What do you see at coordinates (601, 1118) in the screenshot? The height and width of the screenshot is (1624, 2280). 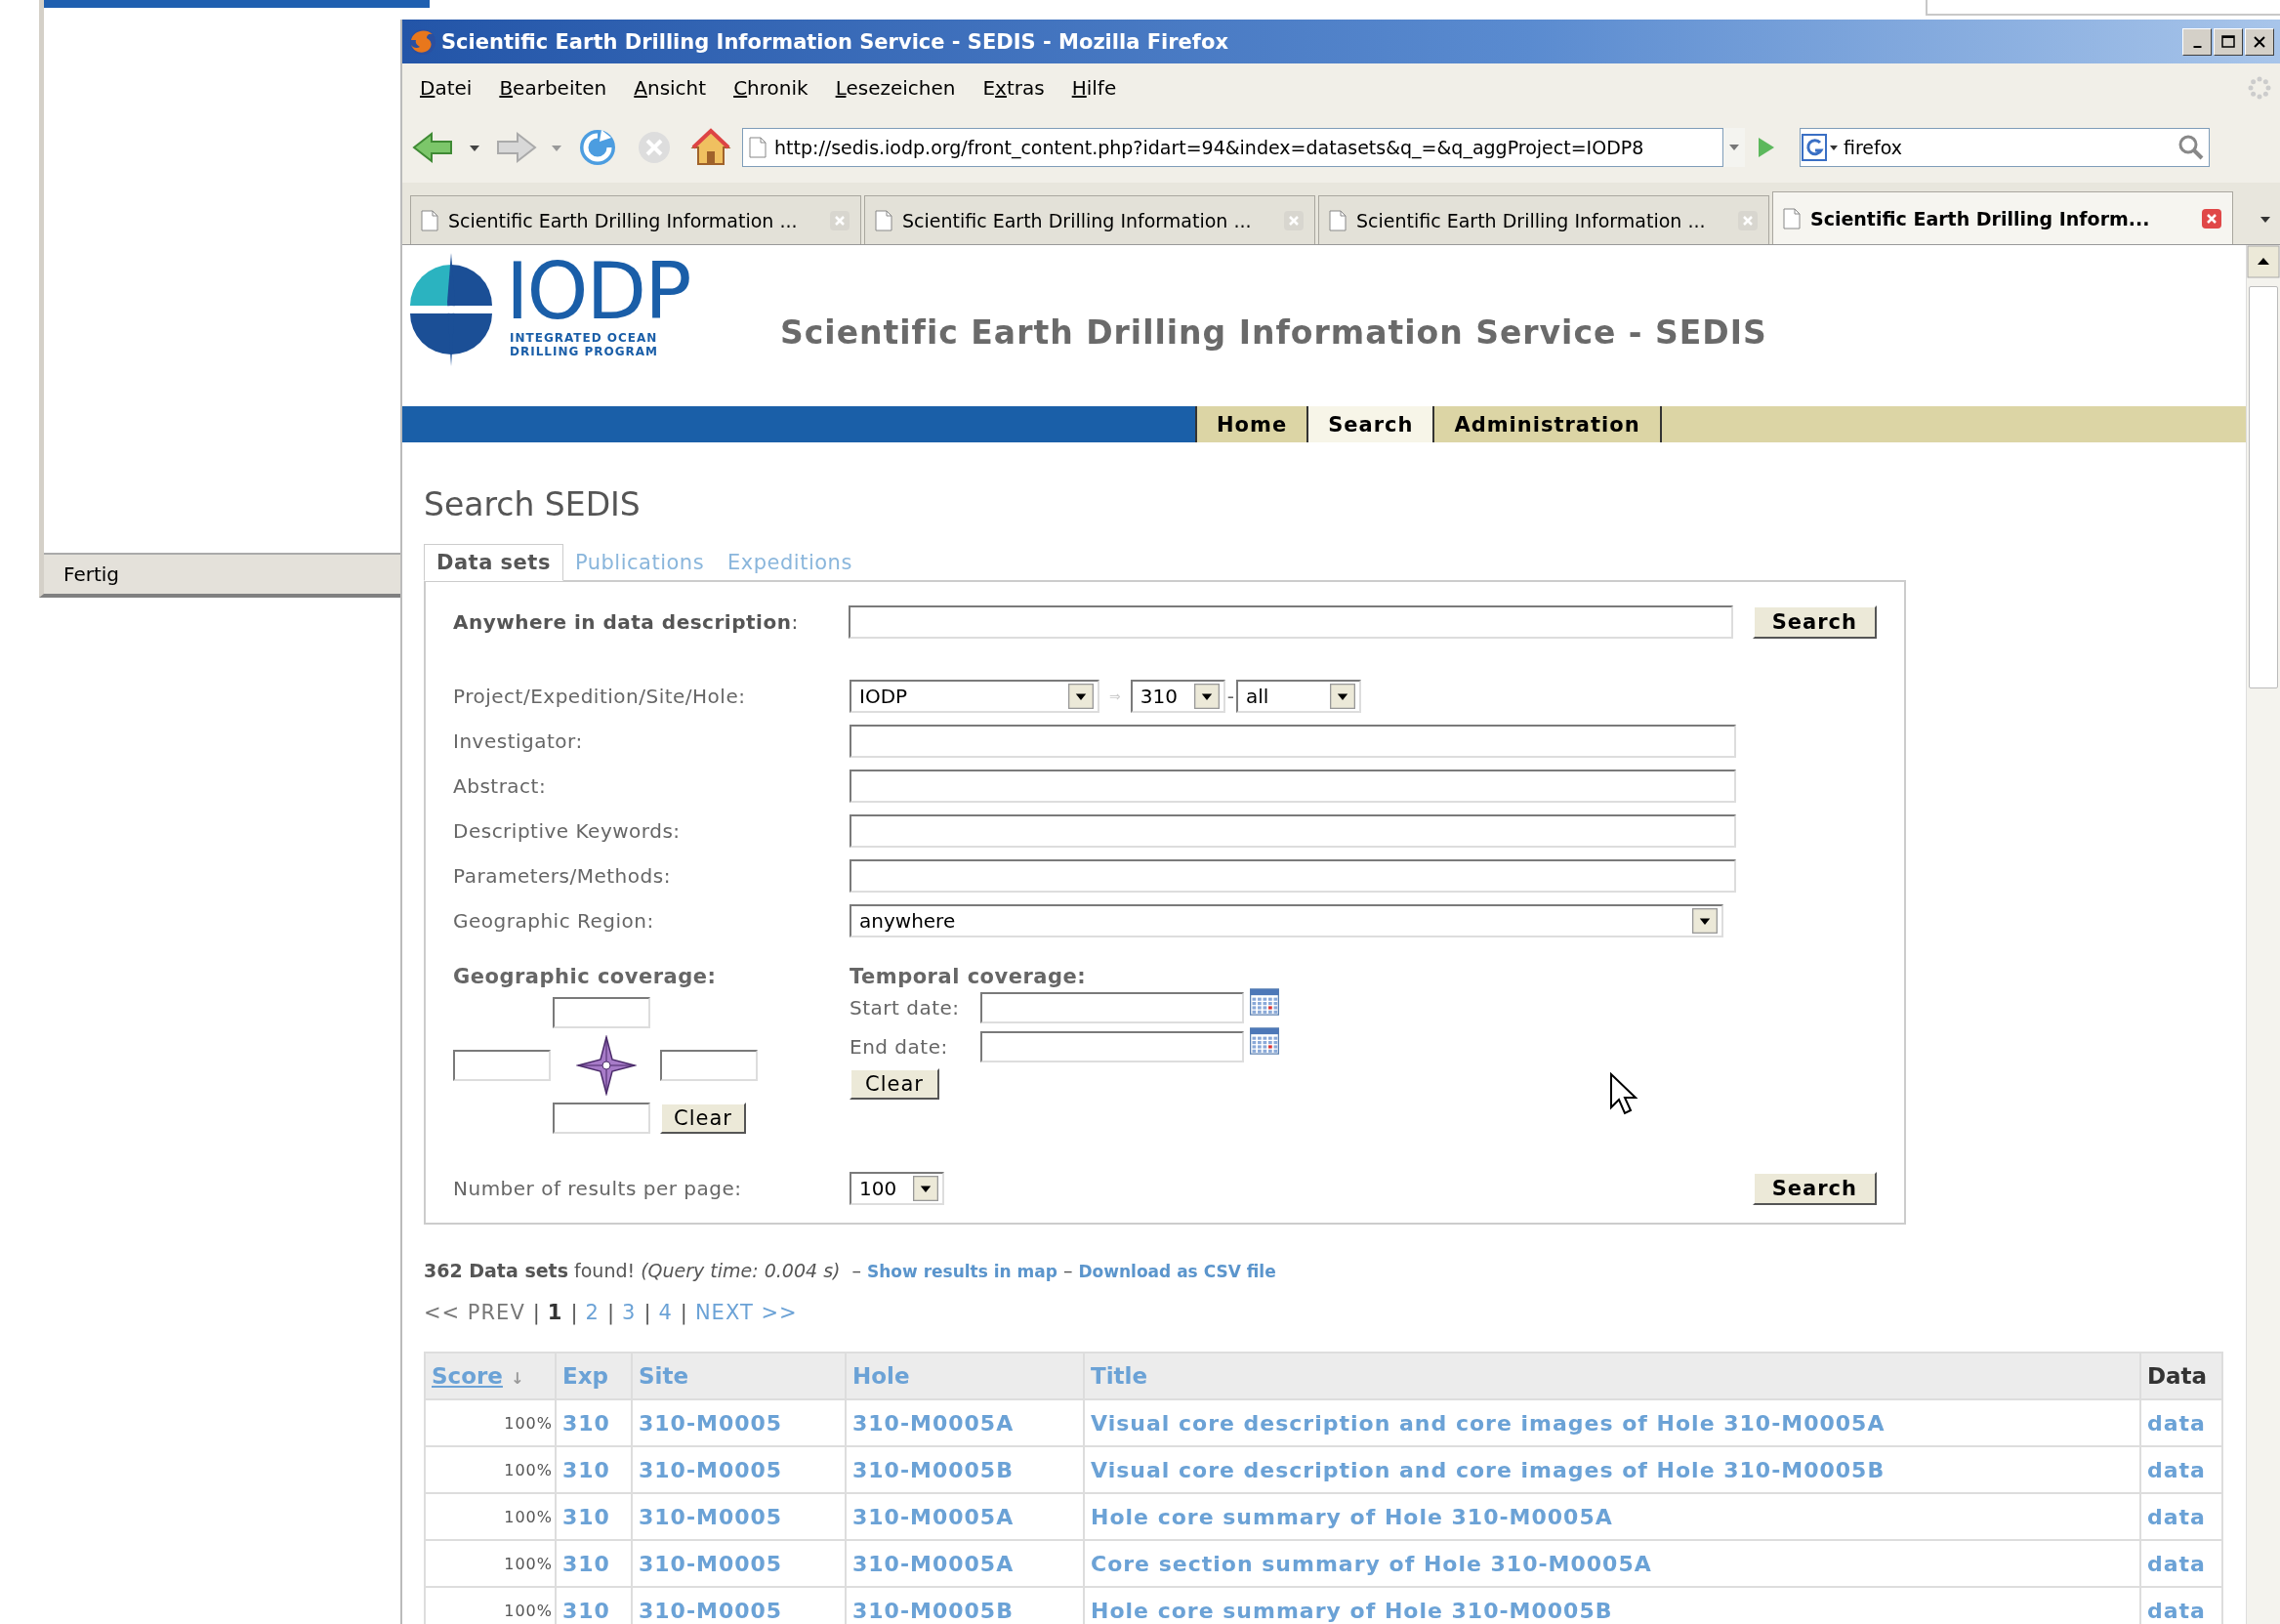 I see `south-field` at bounding box center [601, 1118].